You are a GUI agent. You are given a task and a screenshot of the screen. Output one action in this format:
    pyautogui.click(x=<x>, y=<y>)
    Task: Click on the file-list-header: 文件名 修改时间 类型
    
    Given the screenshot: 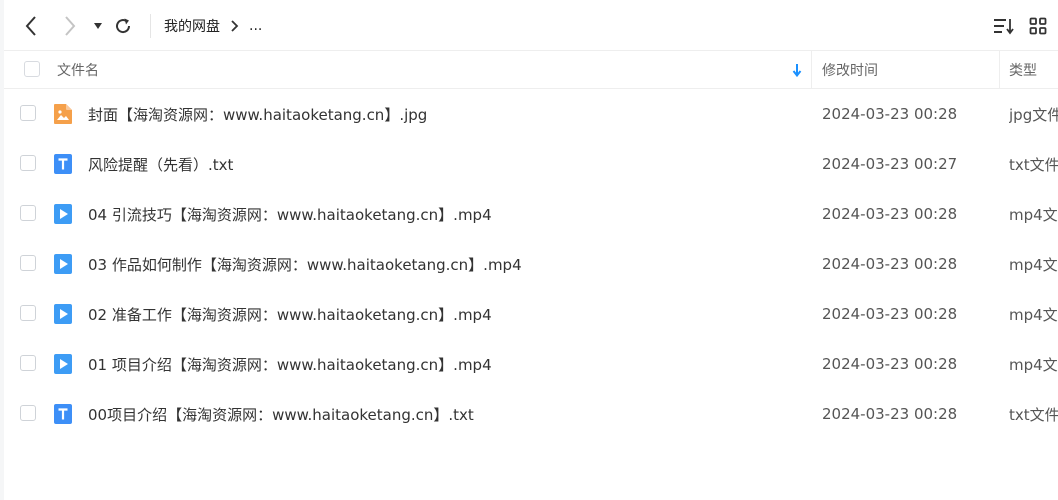 What is the action you would take?
    pyautogui.click(x=531, y=70)
    